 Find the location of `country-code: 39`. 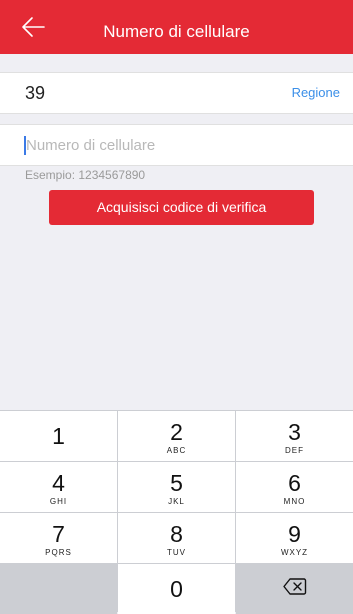

country-code: 39 is located at coordinates (35, 93).